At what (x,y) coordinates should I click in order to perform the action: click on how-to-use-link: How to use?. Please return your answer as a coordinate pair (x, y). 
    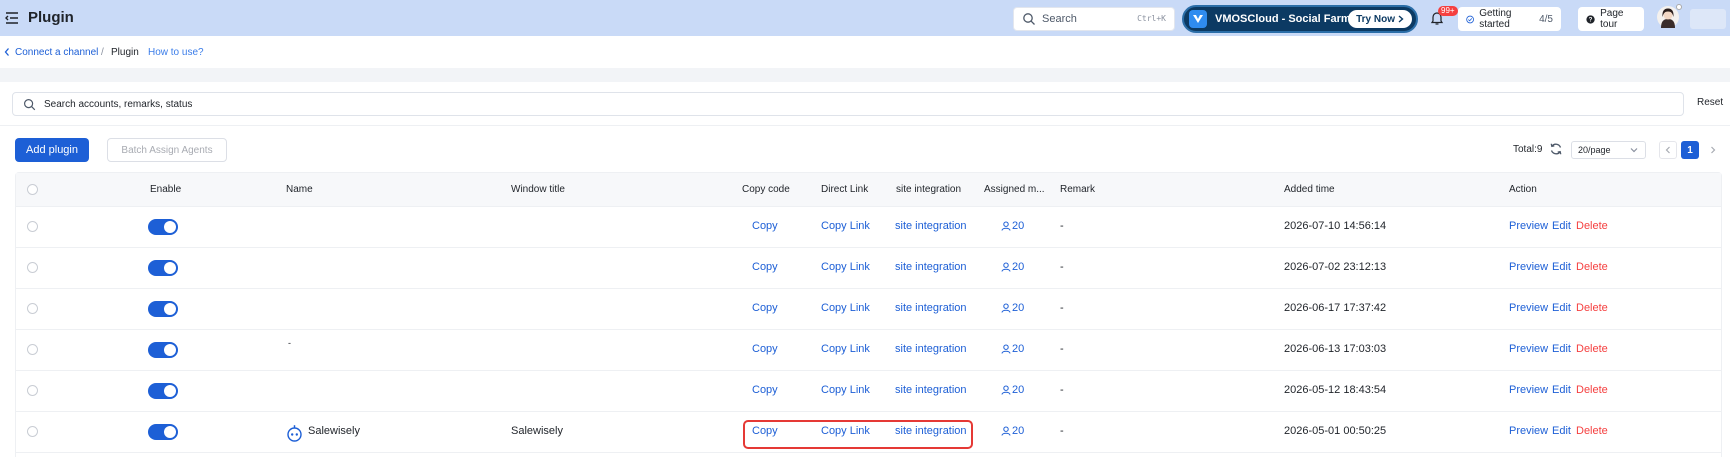
    Looking at the image, I should click on (176, 52).